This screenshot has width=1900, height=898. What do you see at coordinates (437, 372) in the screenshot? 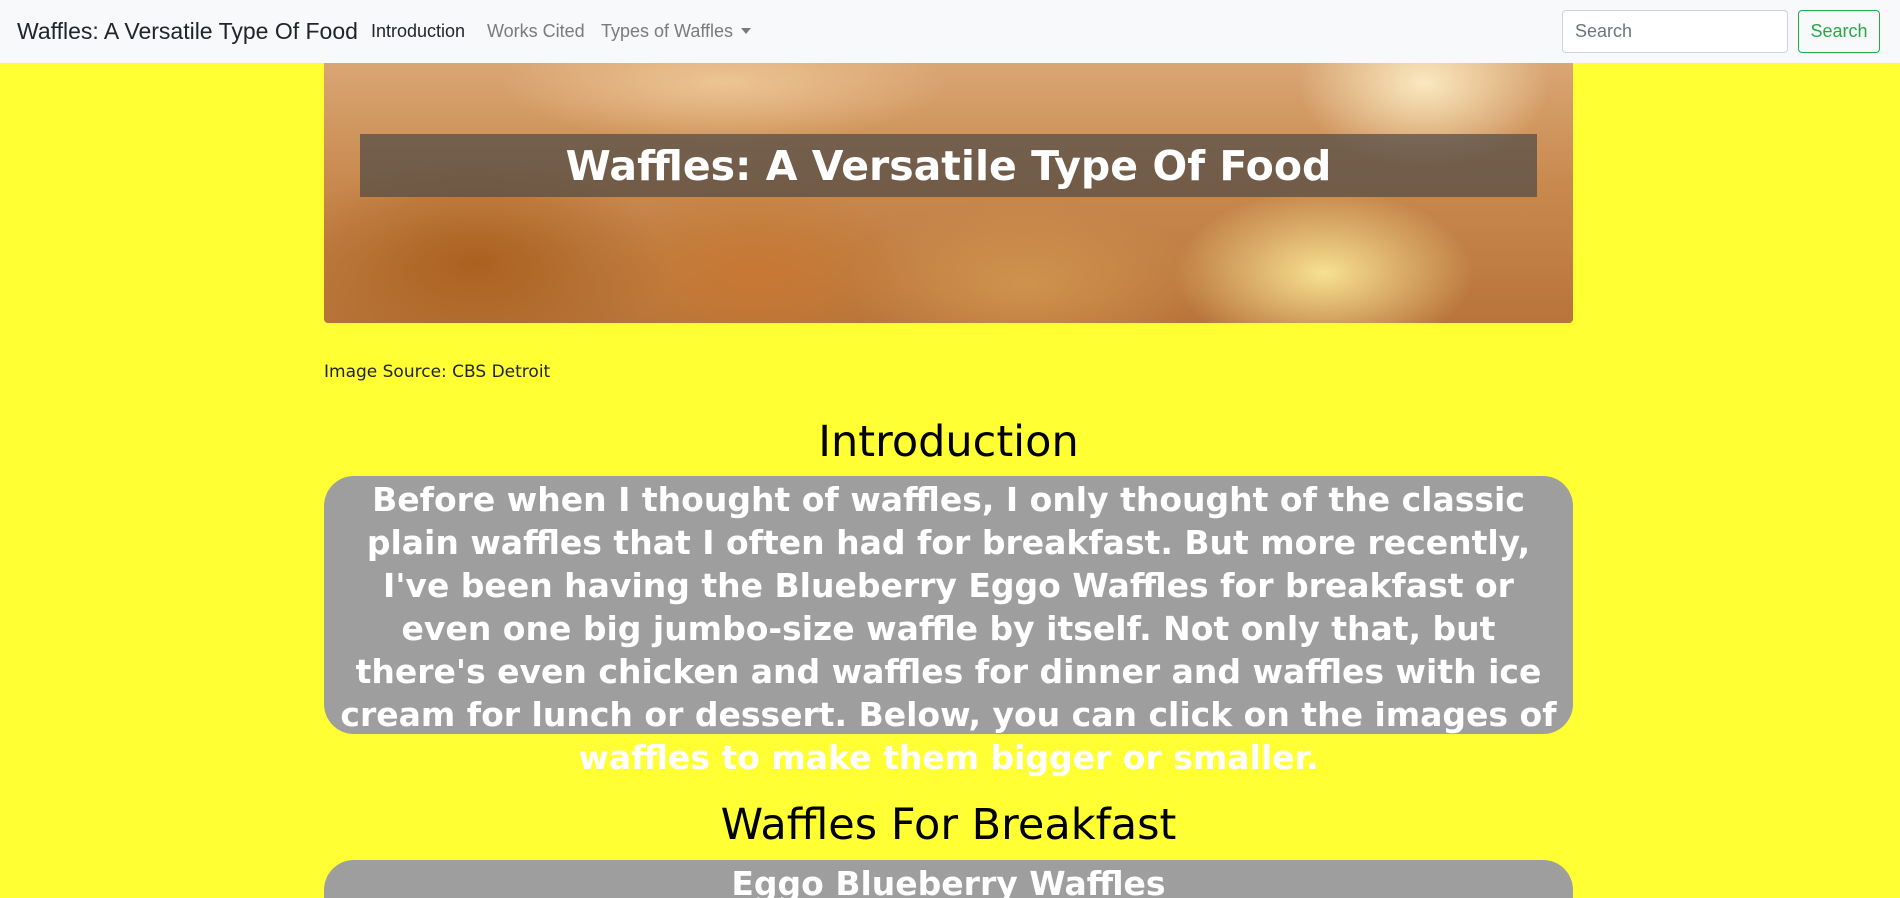
I see `image-source-caption: Image Source: CBS Detroit` at bounding box center [437, 372].